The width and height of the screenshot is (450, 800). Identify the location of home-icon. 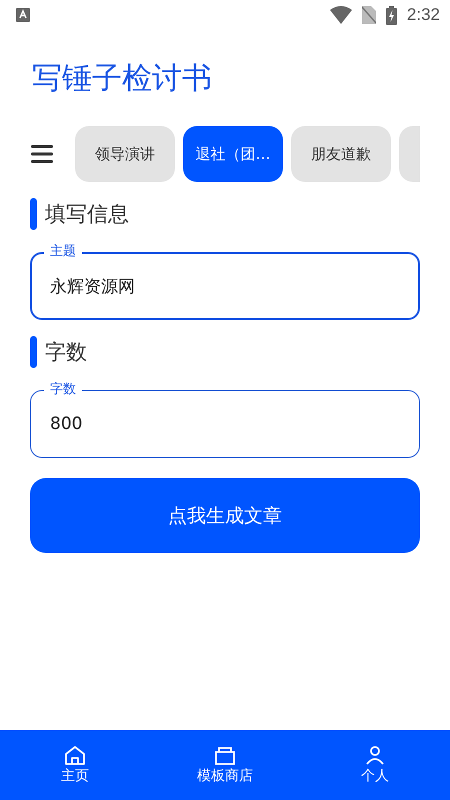
(75, 755).